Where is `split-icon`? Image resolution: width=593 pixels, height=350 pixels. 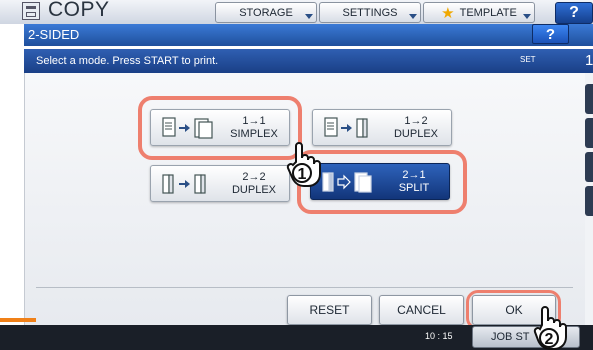
split-icon is located at coordinates (347, 182).